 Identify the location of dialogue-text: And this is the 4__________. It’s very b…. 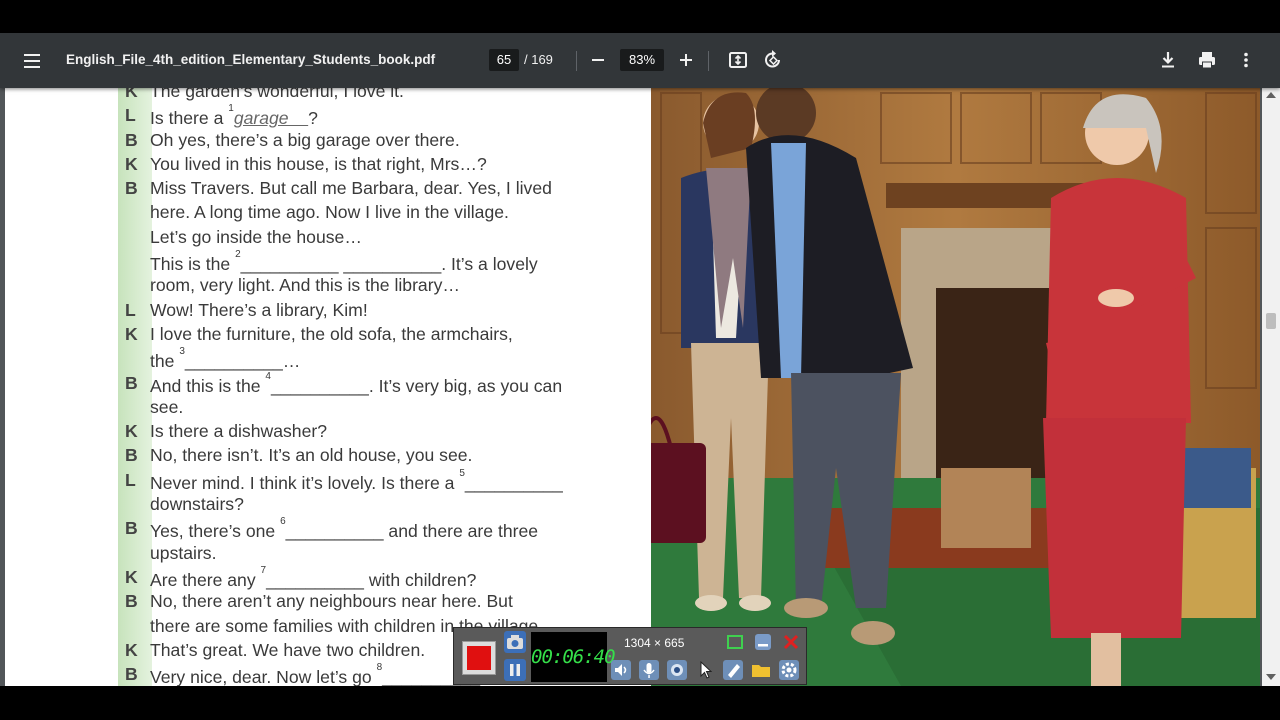
(356, 383).